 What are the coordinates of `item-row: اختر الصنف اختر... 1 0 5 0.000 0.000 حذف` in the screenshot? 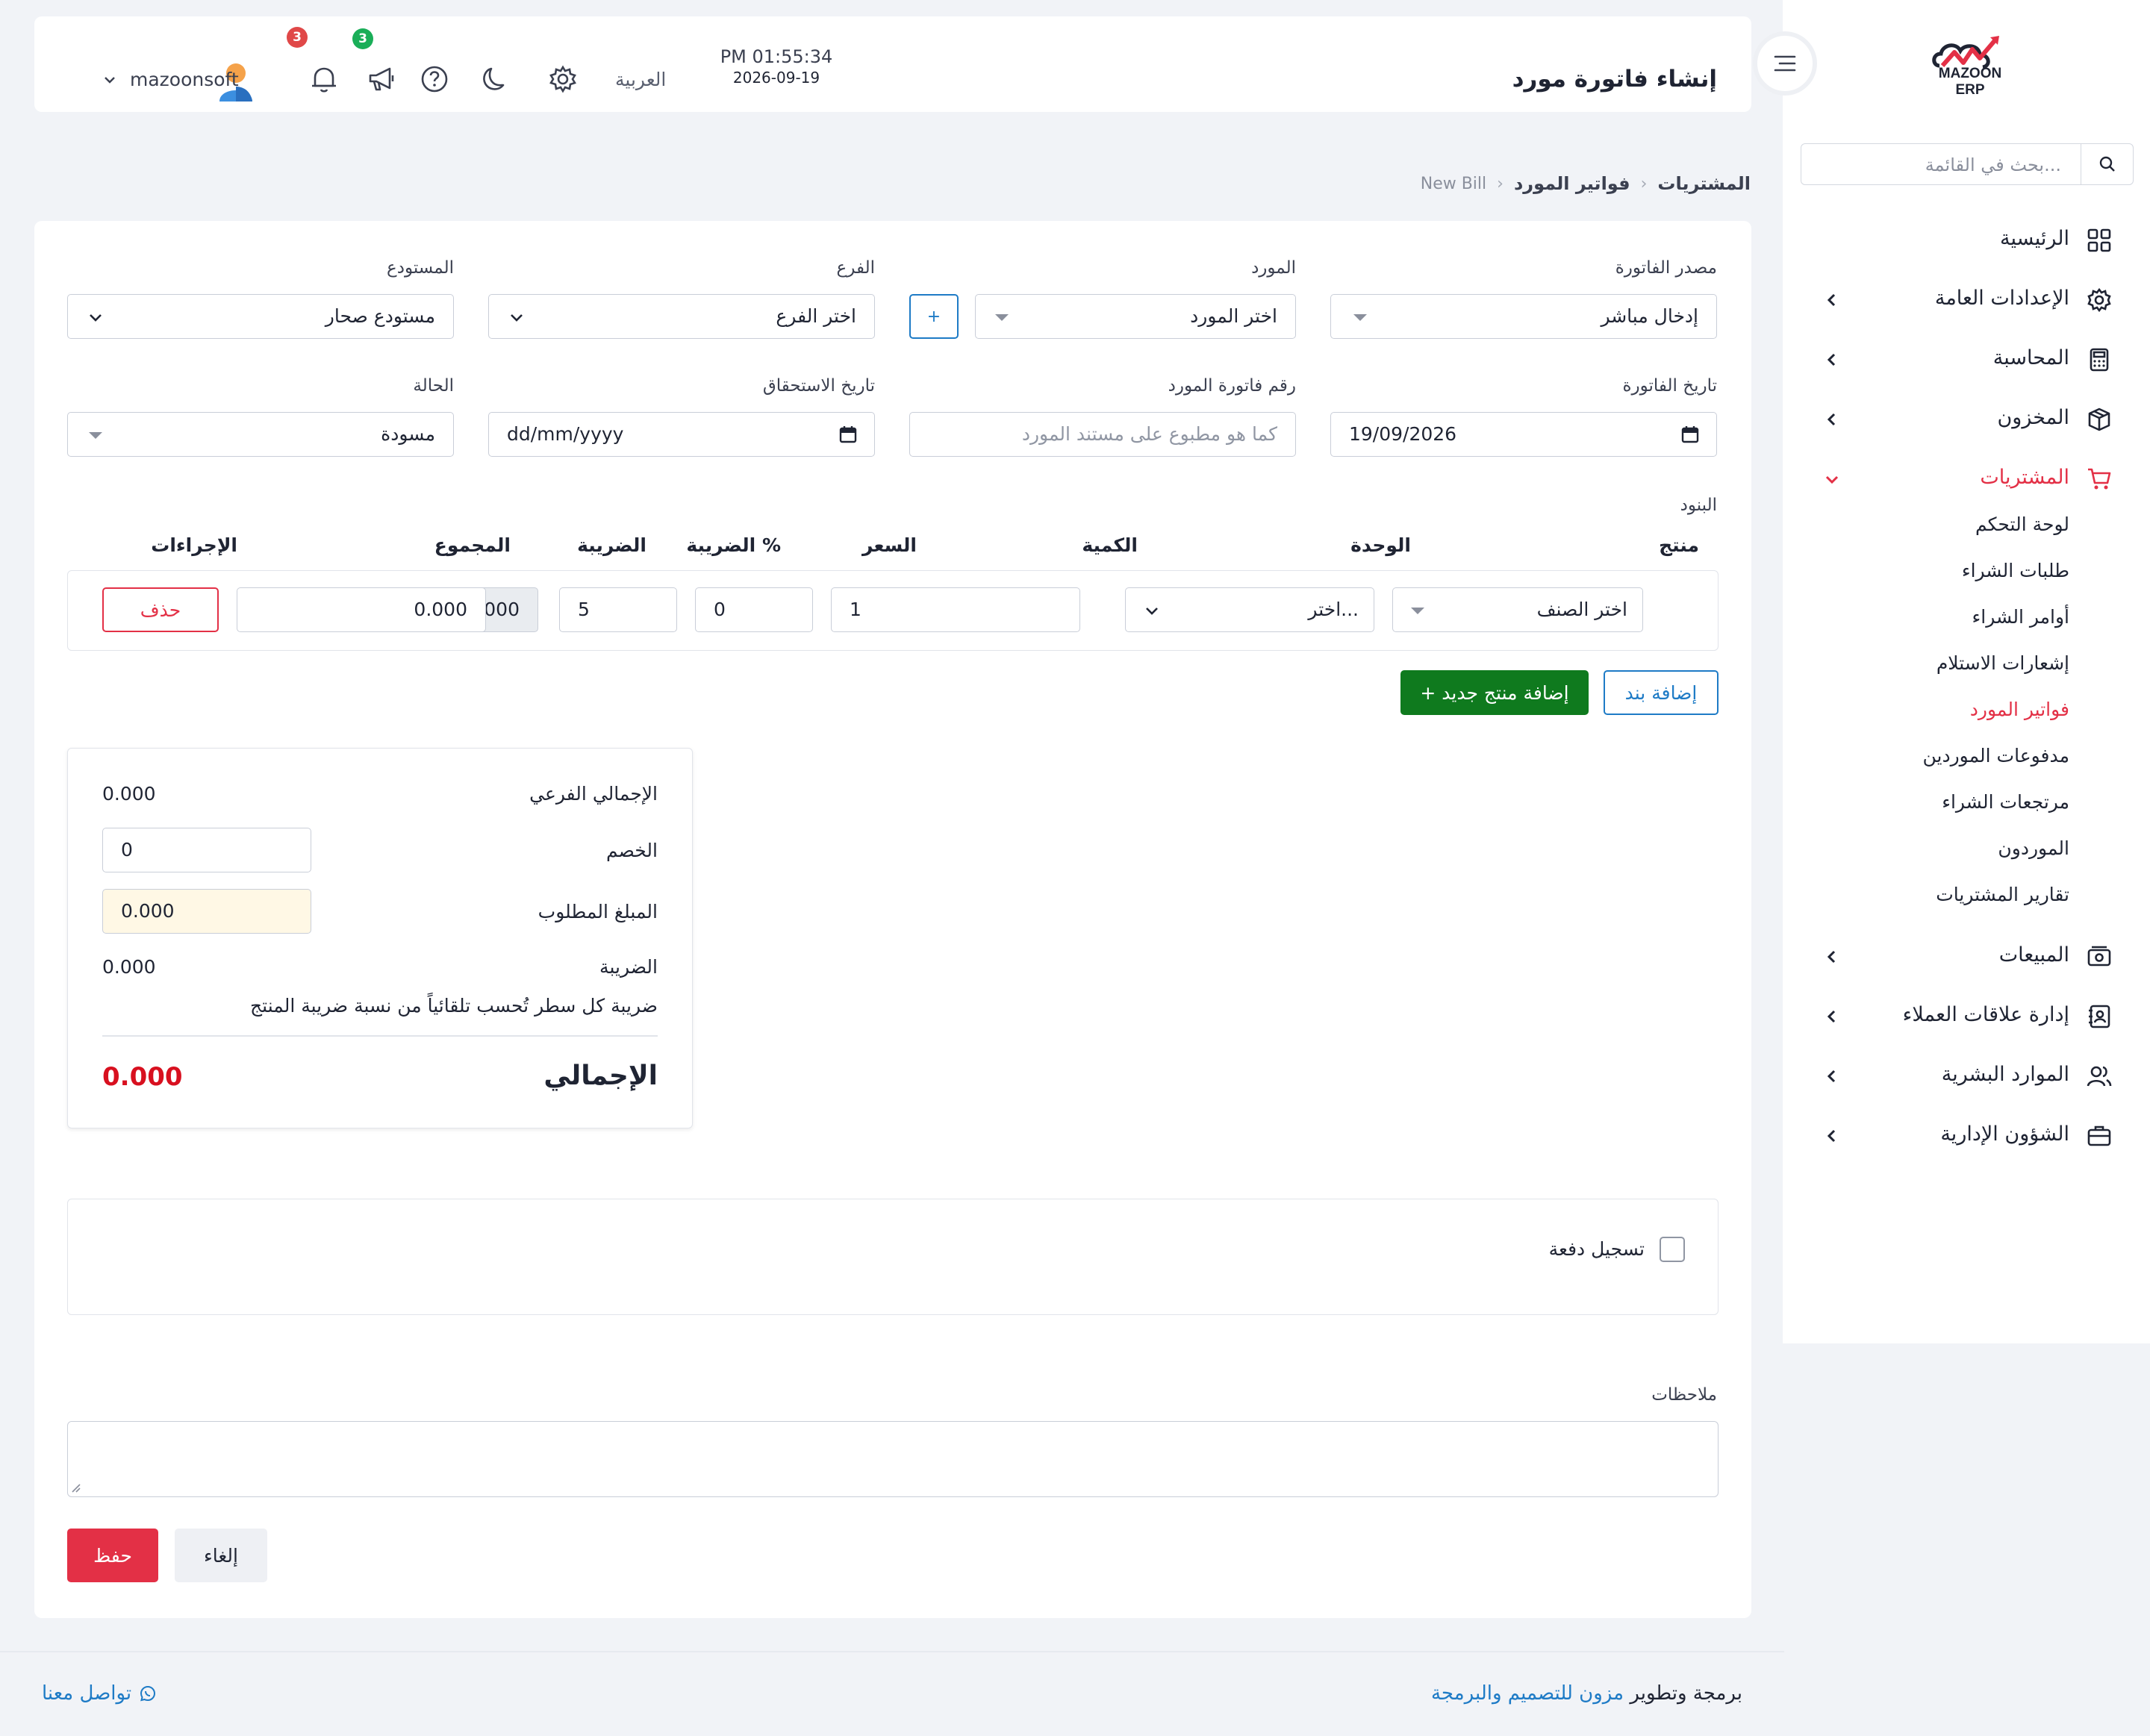 It's located at (893, 611).